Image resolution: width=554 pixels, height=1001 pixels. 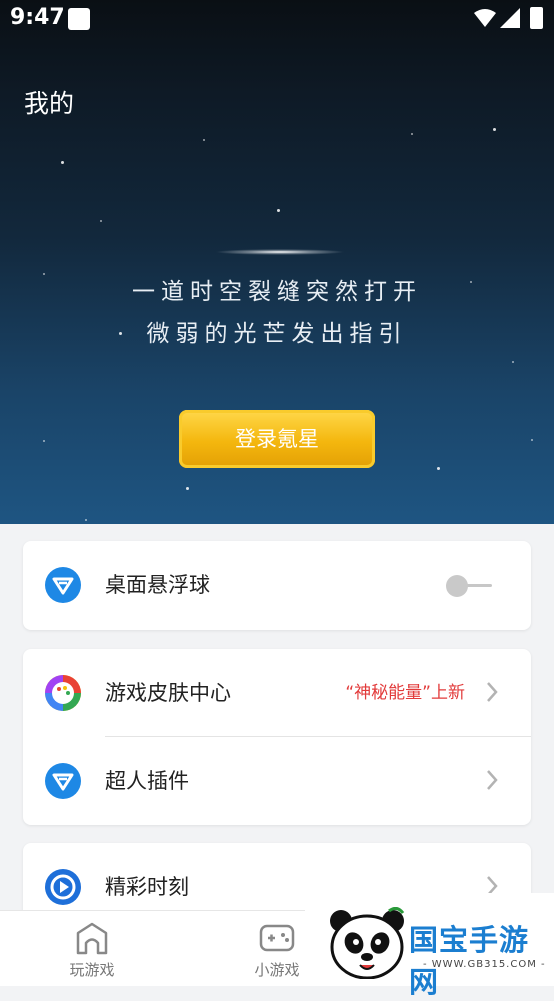 What do you see at coordinates (277, 938) in the screenshot?
I see `gamepad-icon` at bounding box center [277, 938].